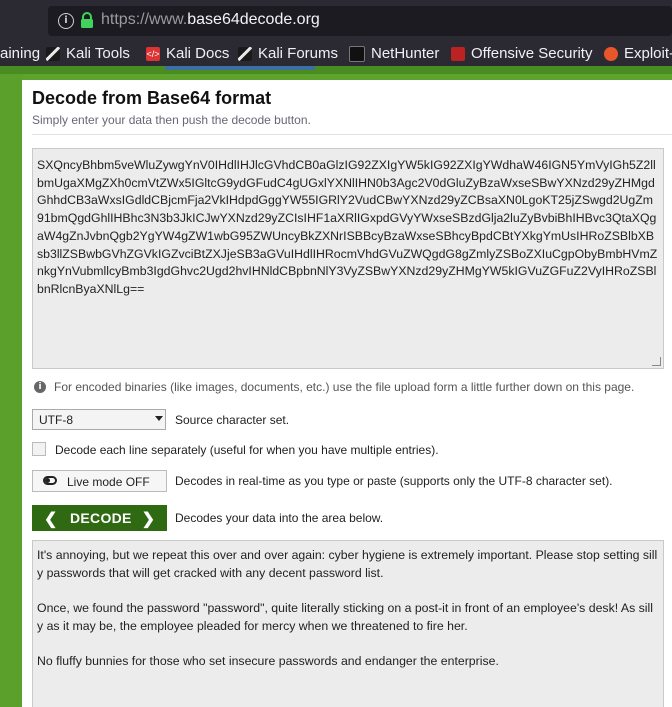 Image resolution: width=672 pixels, height=707 pixels. I want to click on url-host: base64decode.org, so click(253, 19).